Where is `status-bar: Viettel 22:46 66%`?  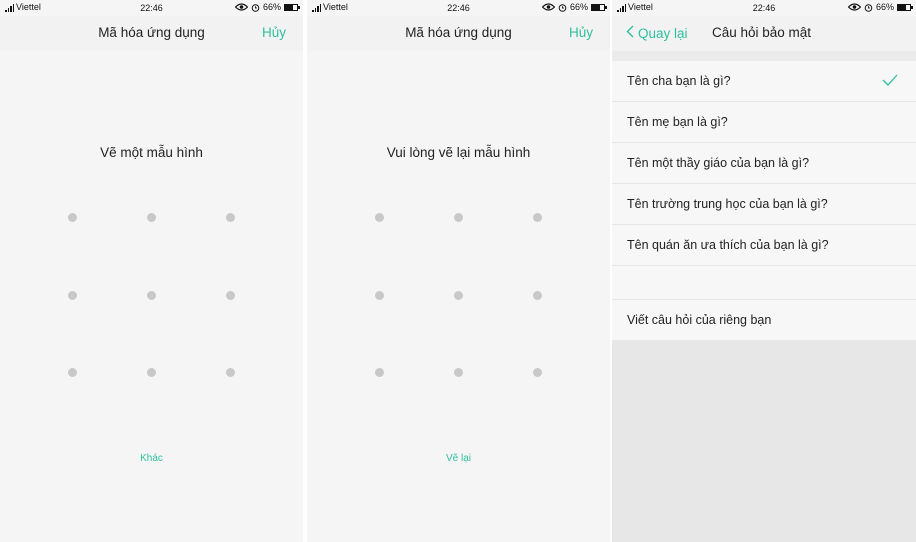 status-bar: Viettel 22:46 66% is located at coordinates (764, 8).